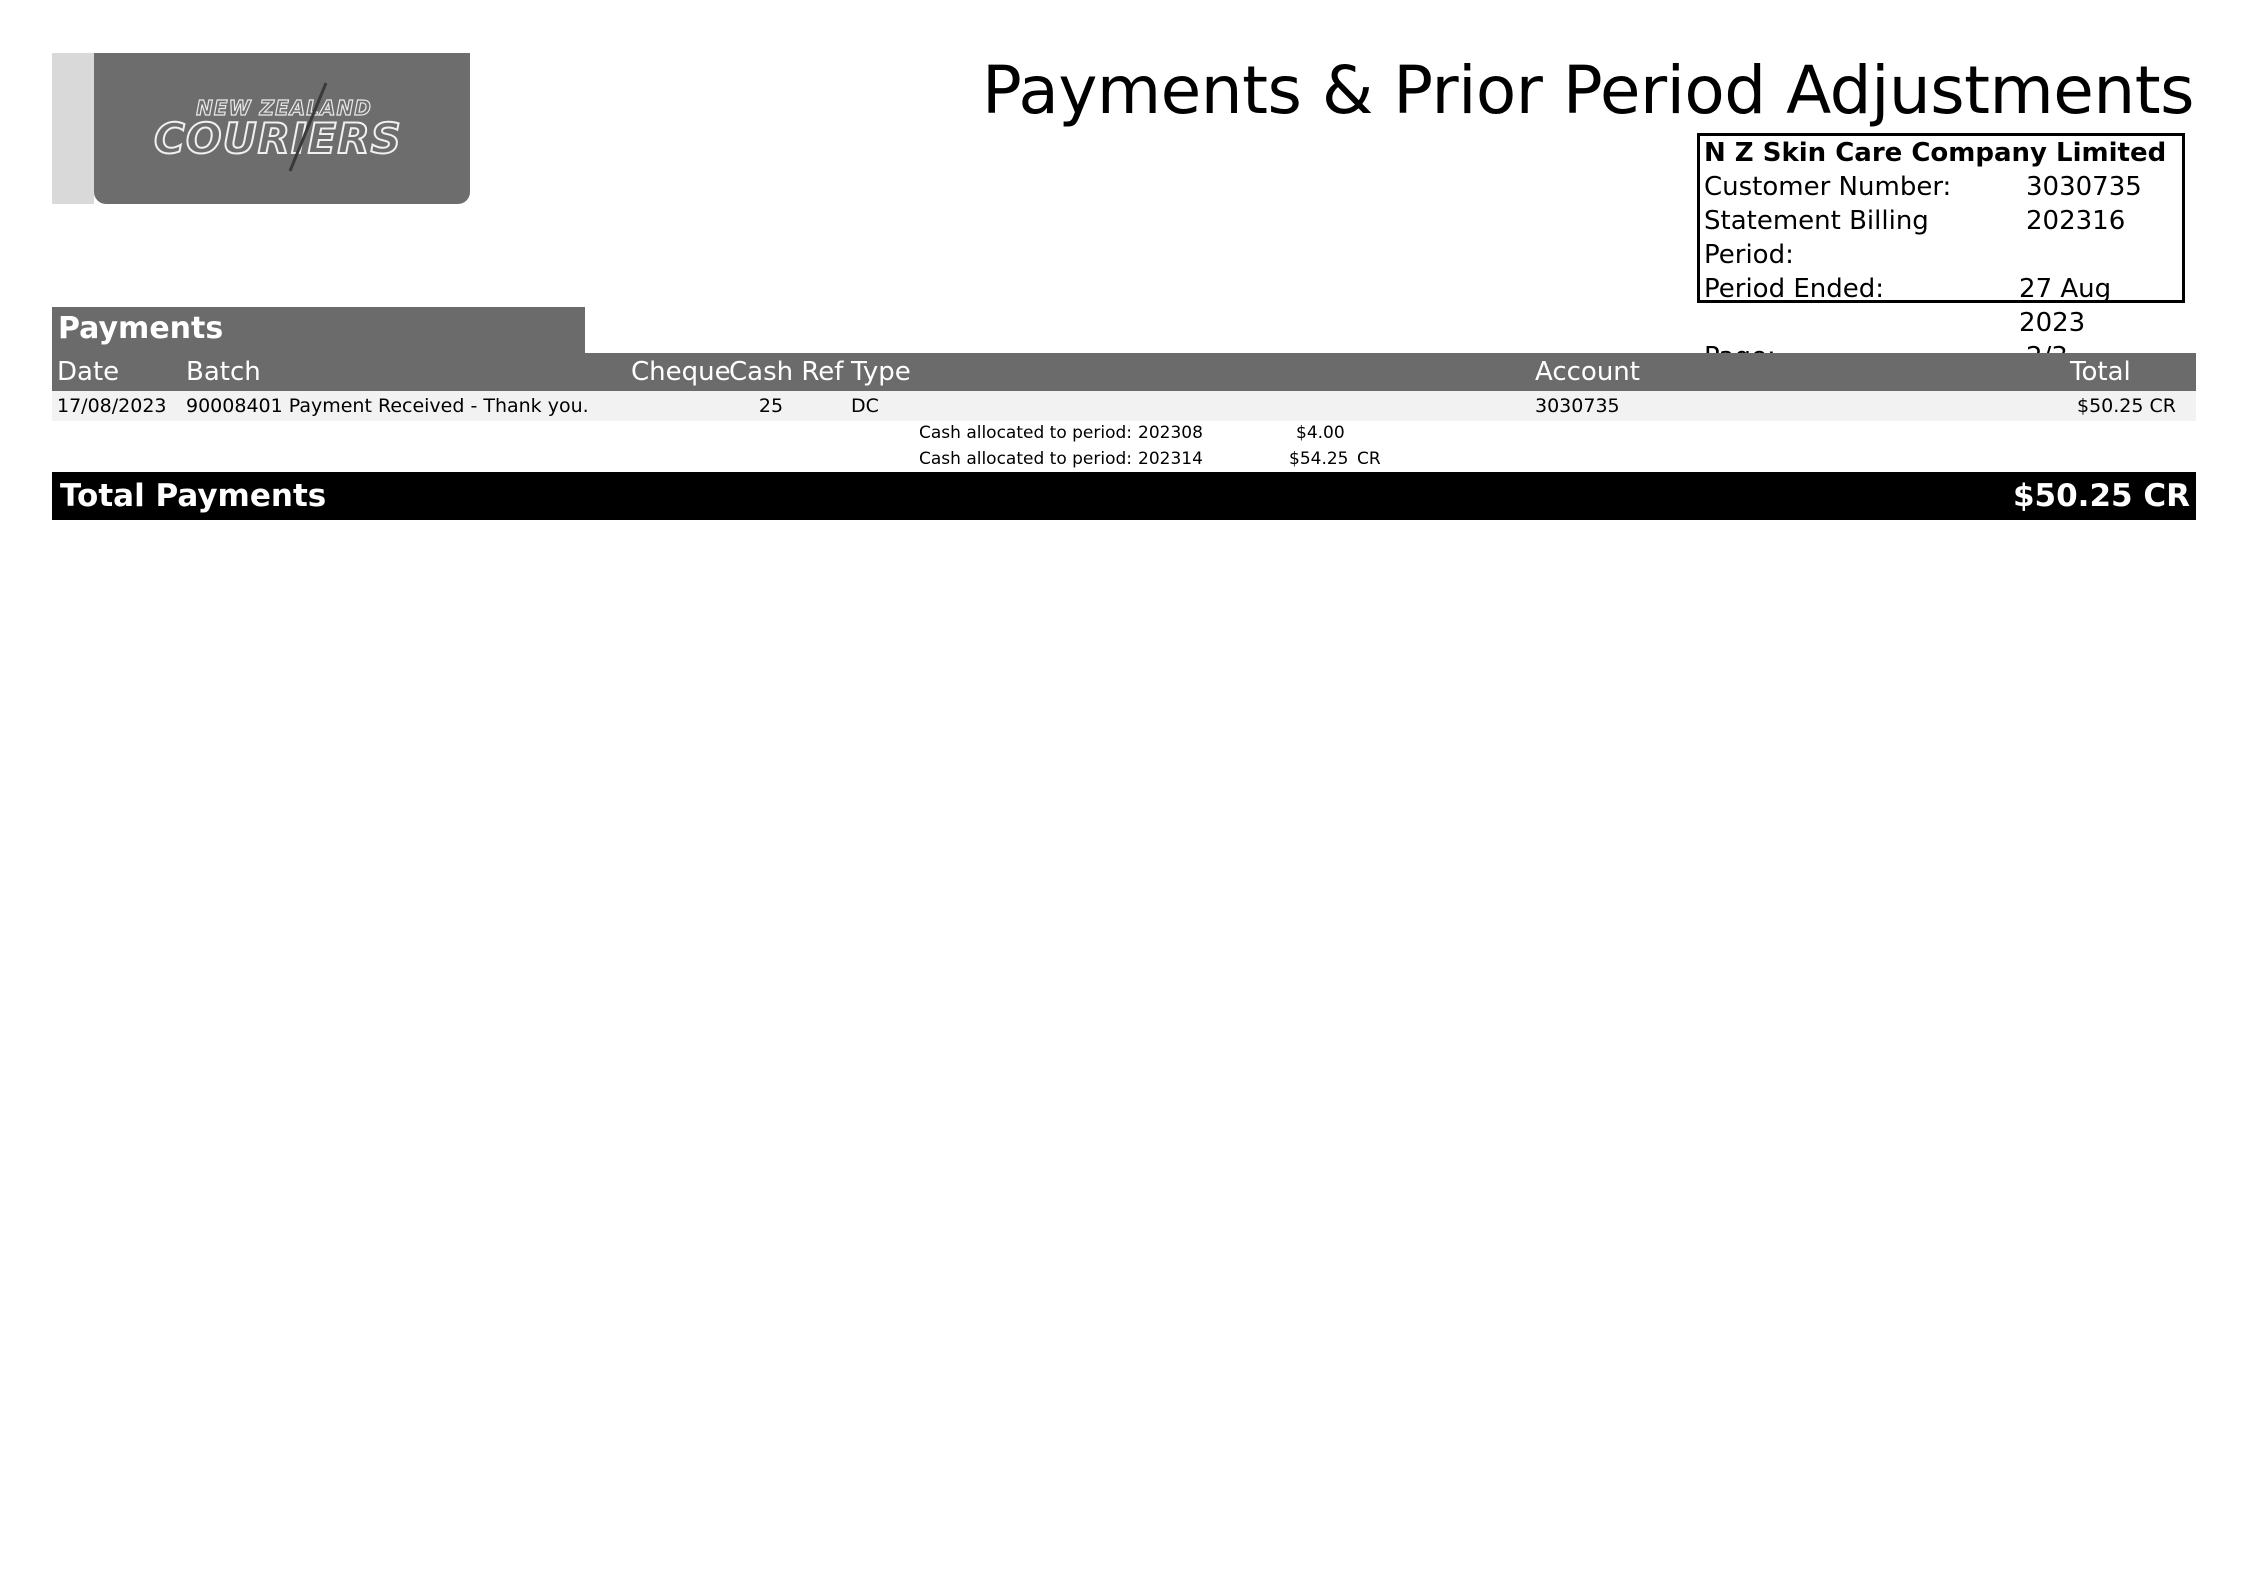 This screenshot has height=1587, width=2246. I want to click on column-header-date: Date, so click(88, 372).